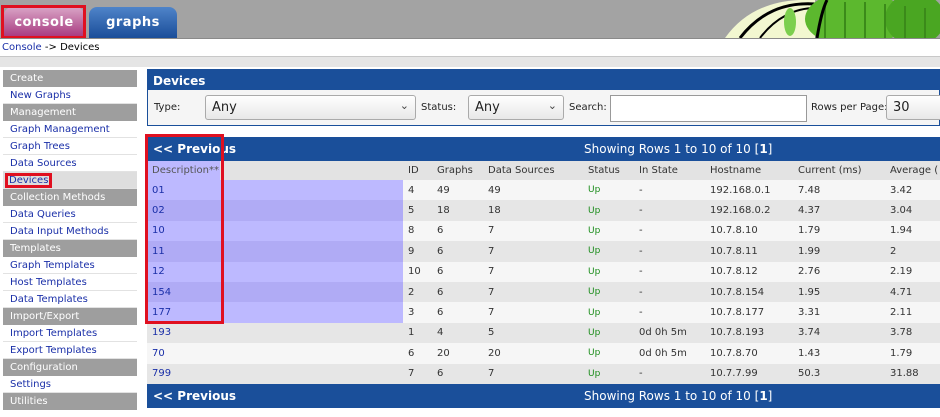  What do you see at coordinates (822, 19) in the screenshot?
I see `cactus-logo-icon` at bounding box center [822, 19].